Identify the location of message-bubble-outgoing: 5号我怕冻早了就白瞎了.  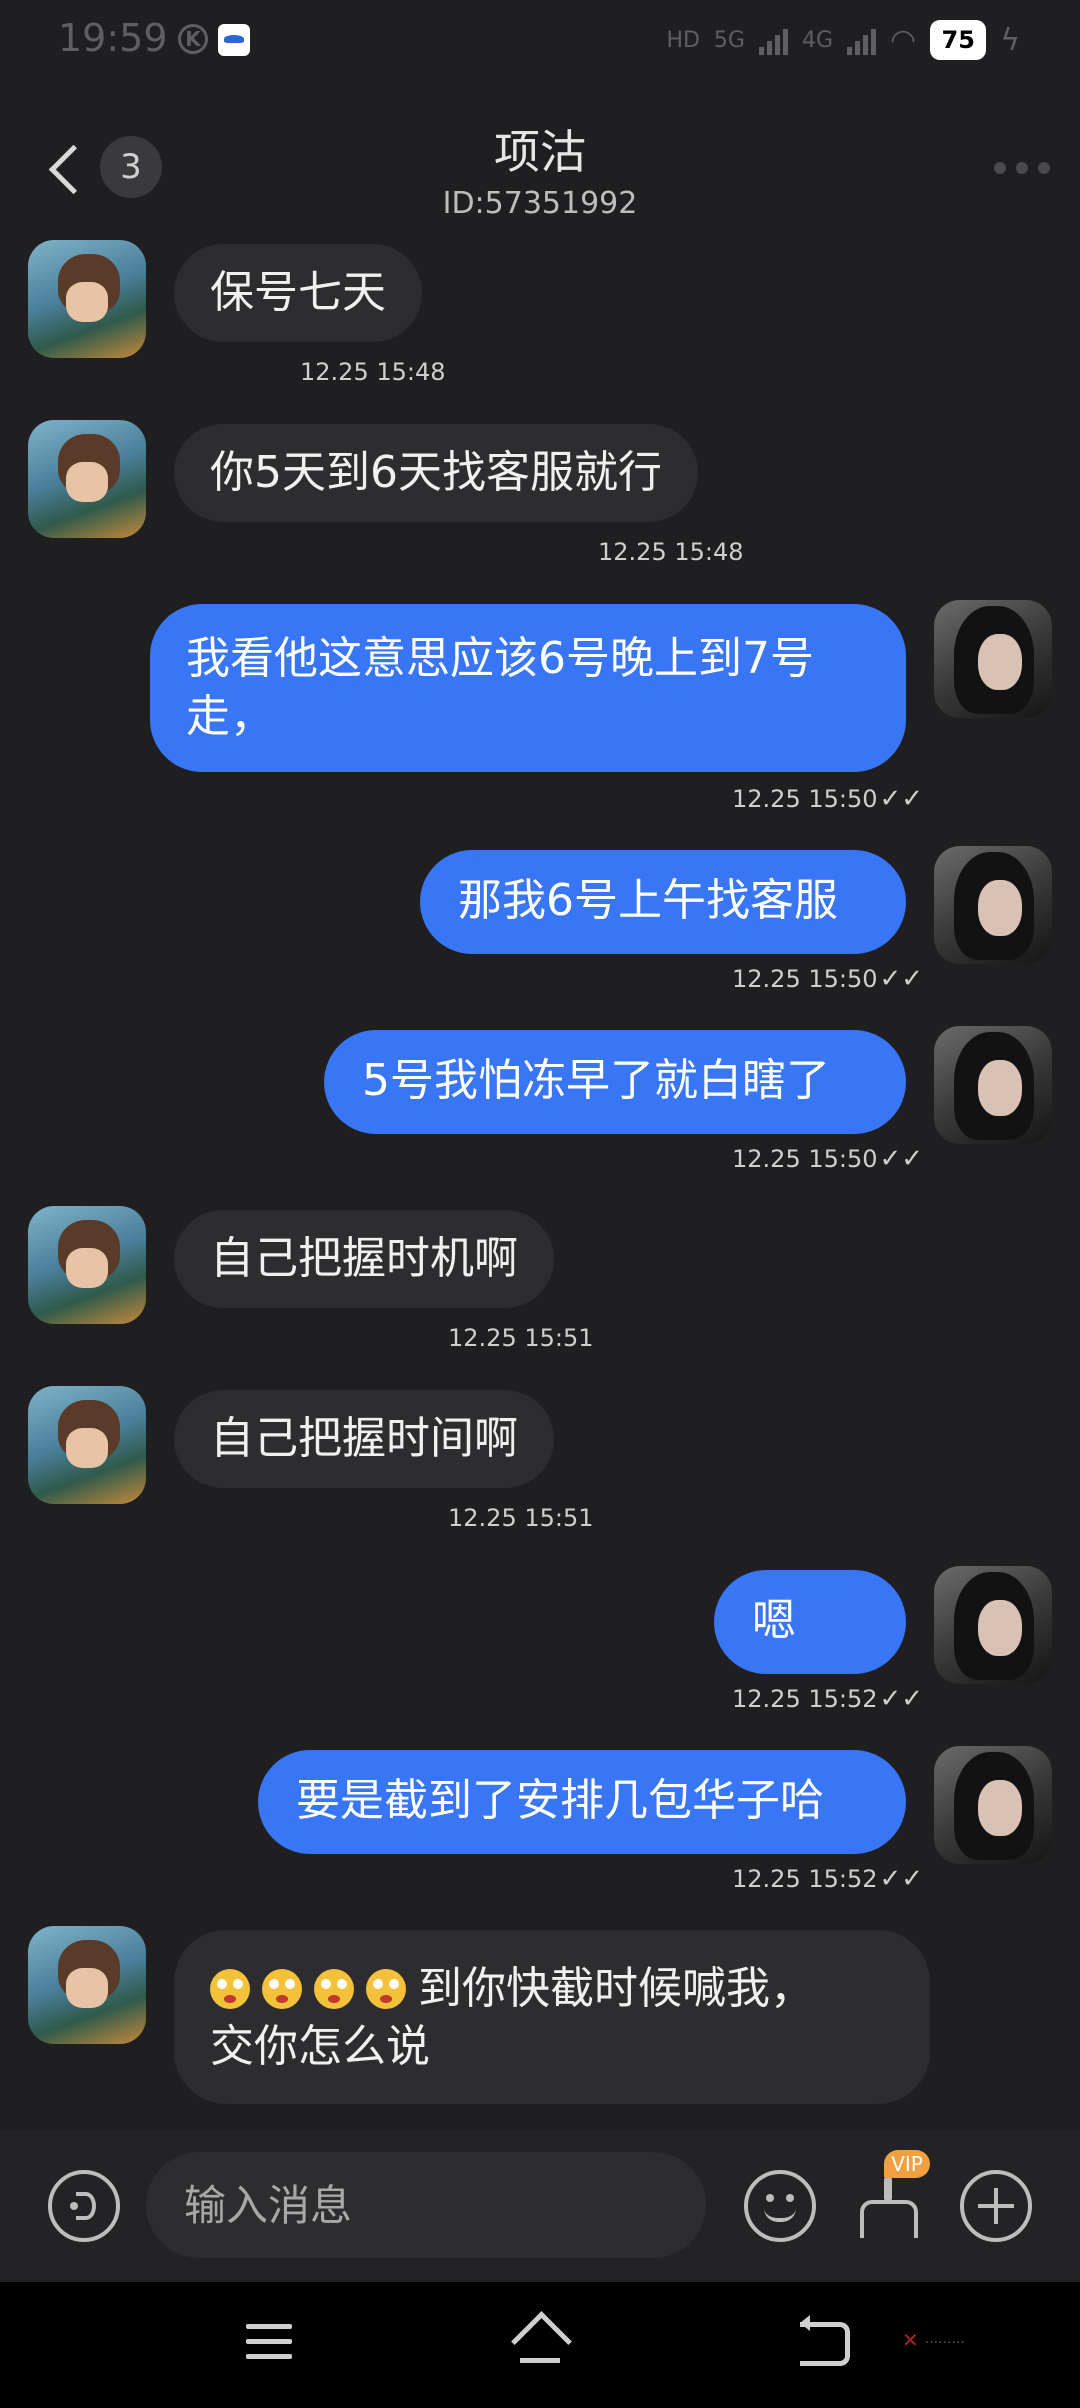
(615, 1082).